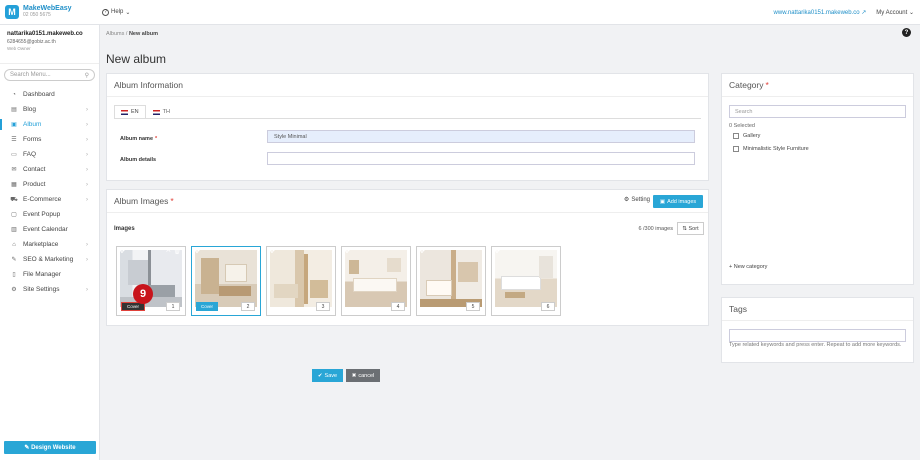 The height and width of the screenshot is (460, 920). Describe the element at coordinates (124, 112) in the screenshot. I see `flag-en-icon` at that location.